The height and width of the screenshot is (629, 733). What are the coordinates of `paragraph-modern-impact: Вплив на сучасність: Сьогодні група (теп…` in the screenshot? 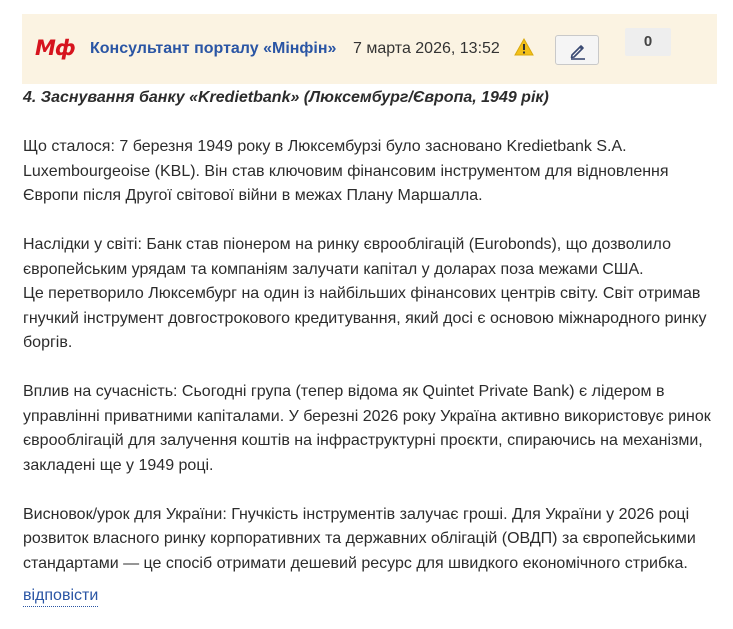 It's located at (367, 428).